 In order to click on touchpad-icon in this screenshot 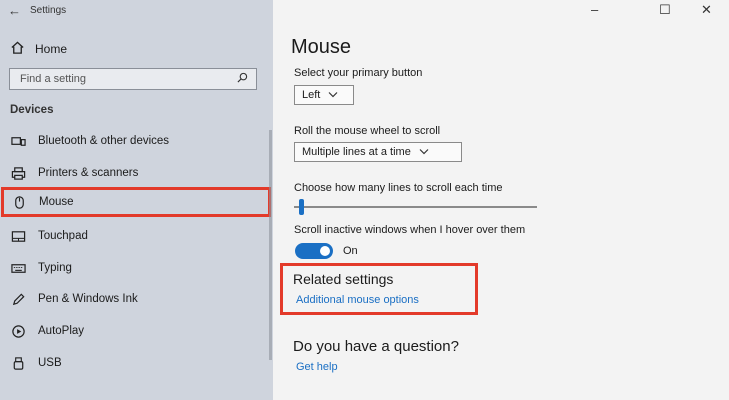, I will do `click(18, 236)`.